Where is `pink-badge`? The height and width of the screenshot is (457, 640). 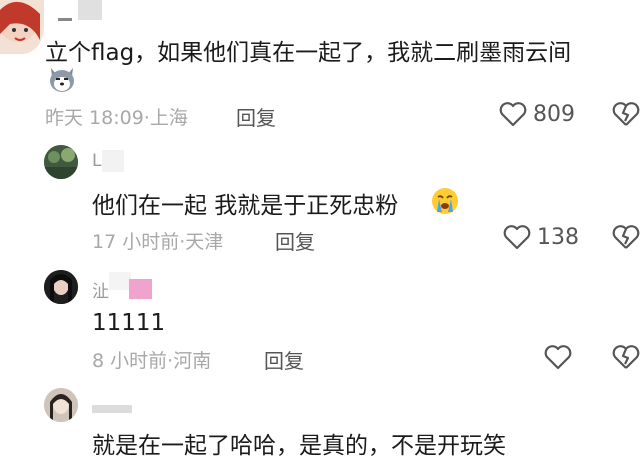
pink-badge is located at coordinates (140, 289).